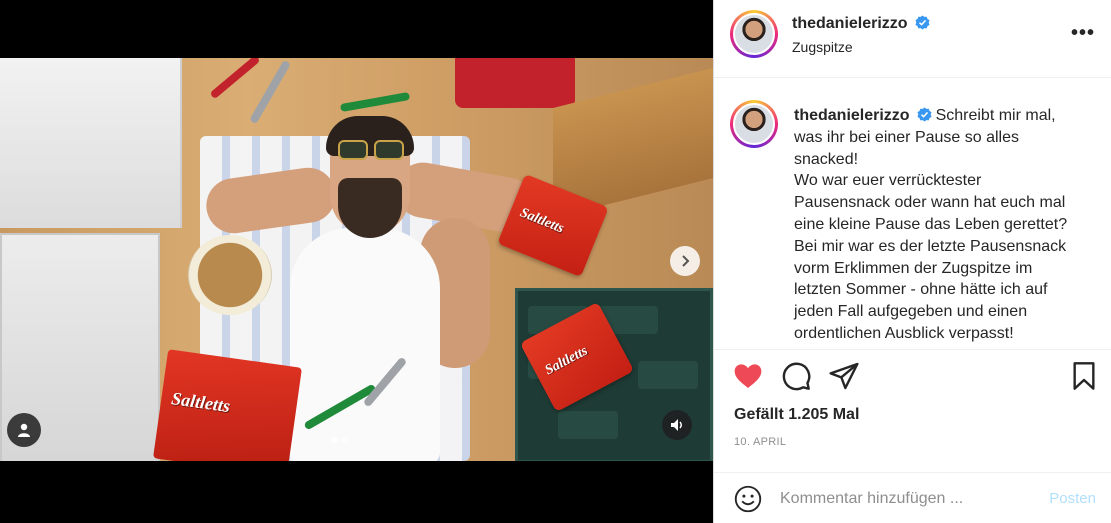  What do you see at coordinates (904, 333) in the screenshot?
I see `caption-line: ordentlichen Ausblick verpasst!` at bounding box center [904, 333].